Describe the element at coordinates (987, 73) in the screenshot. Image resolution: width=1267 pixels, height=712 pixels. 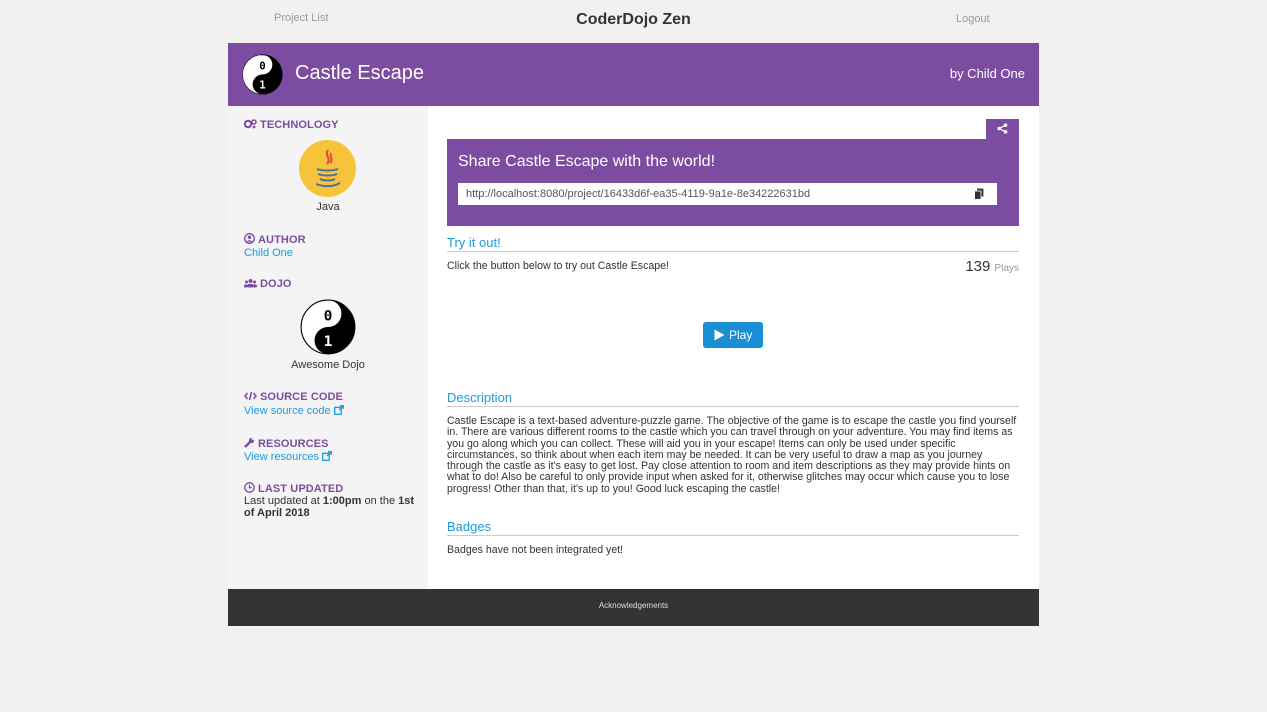
I see `project-byline: by Child One` at that location.